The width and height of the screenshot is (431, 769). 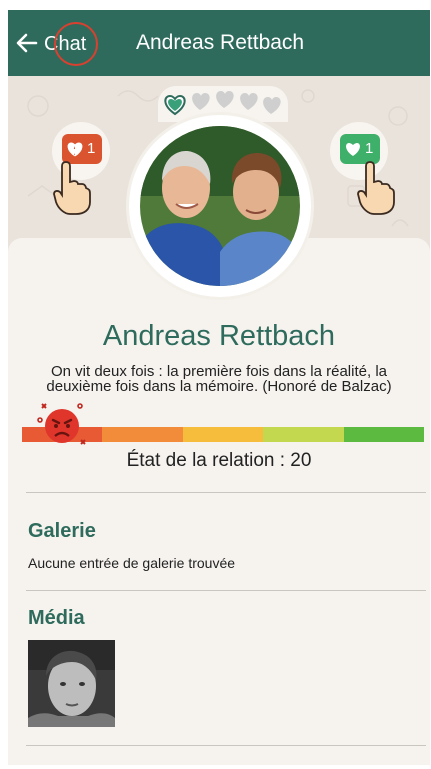 I want to click on angry-face-icon, so click(x=61, y=424).